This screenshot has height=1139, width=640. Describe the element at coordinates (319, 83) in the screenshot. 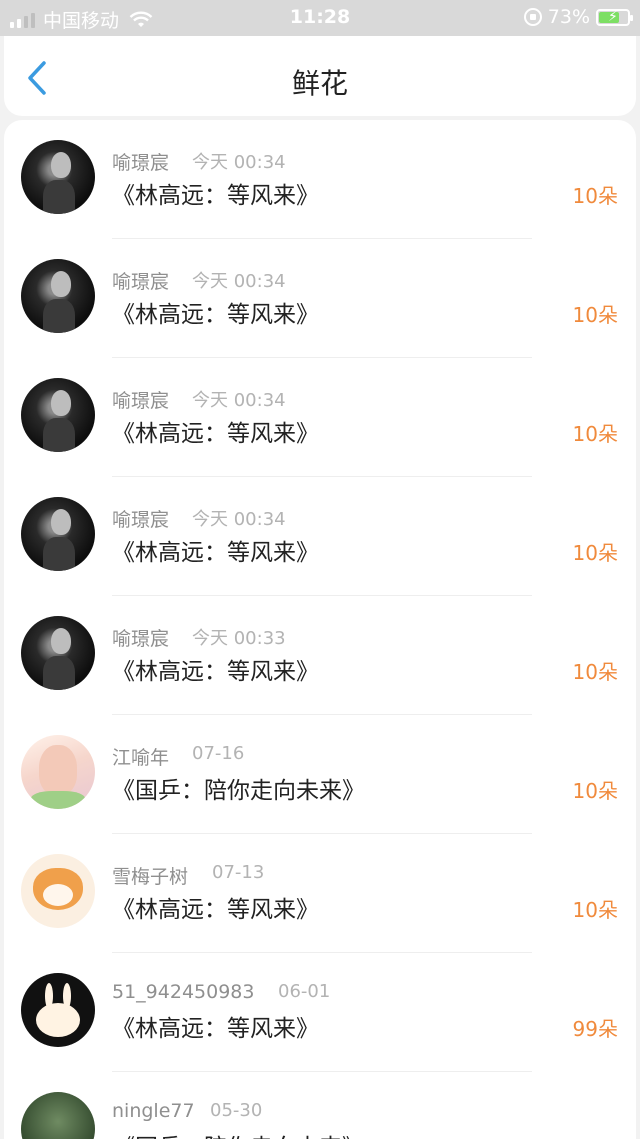

I see `page-title: 鲜花` at that location.